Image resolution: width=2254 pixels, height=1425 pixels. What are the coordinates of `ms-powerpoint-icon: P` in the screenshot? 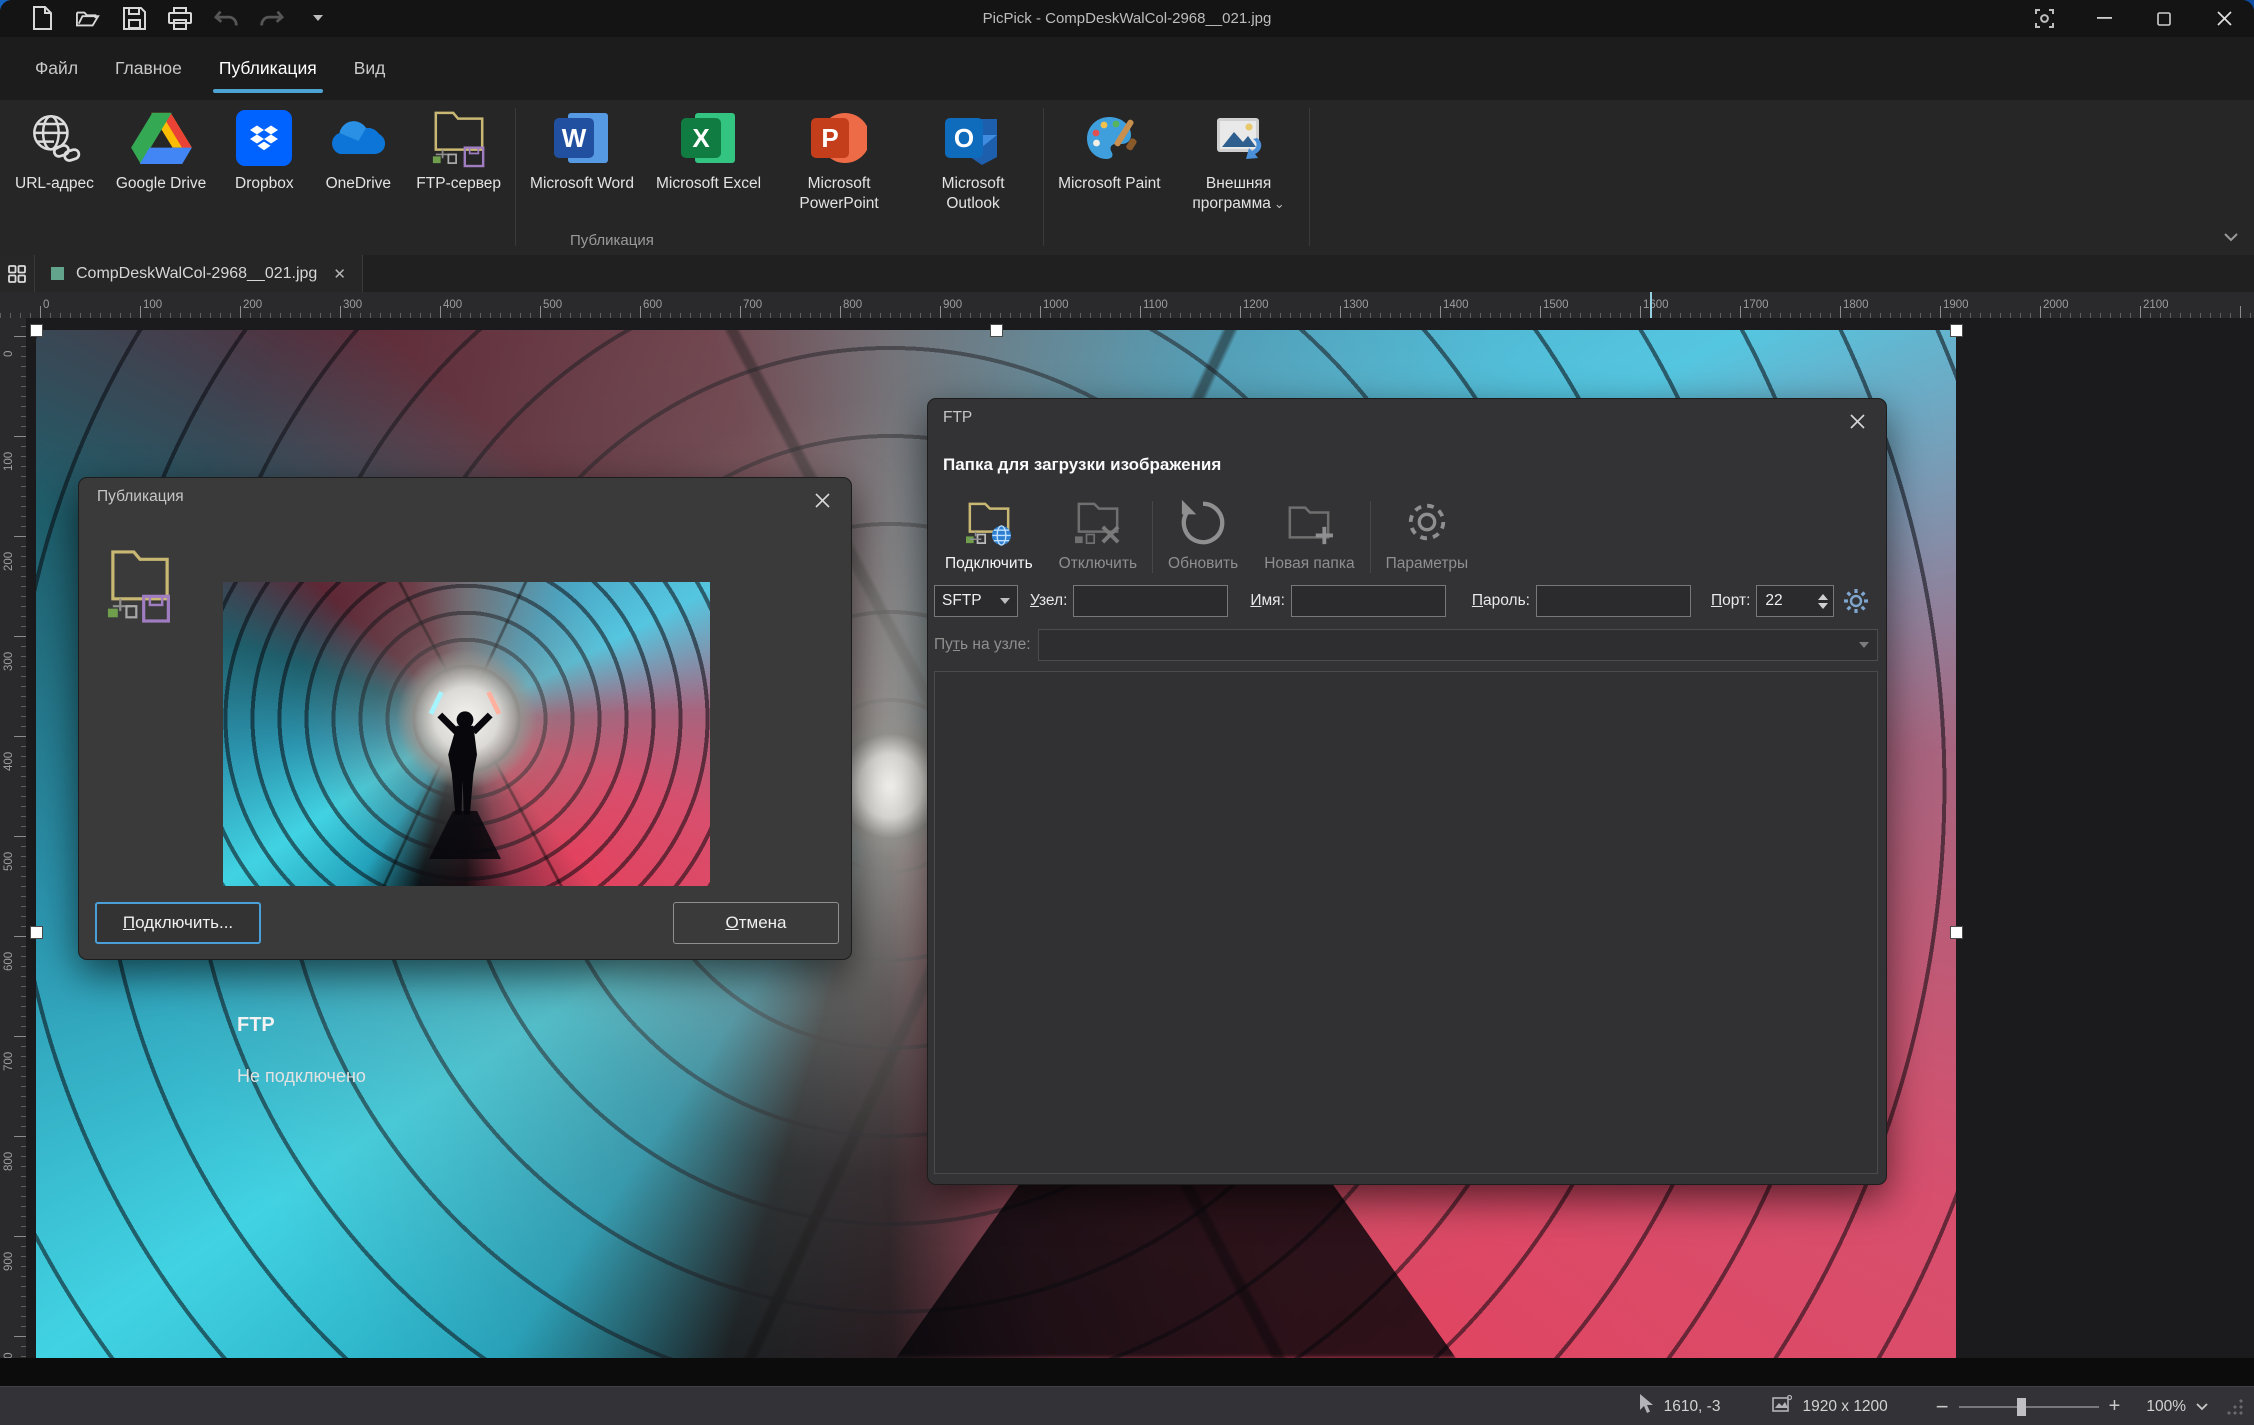 It's located at (839, 138).